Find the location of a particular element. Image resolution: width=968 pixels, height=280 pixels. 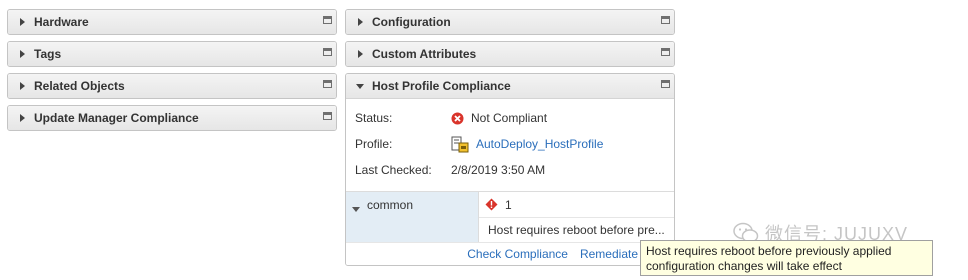

portlet-update-manager-compliance: Update Manager Compliance is located at coordinates (172, 118).